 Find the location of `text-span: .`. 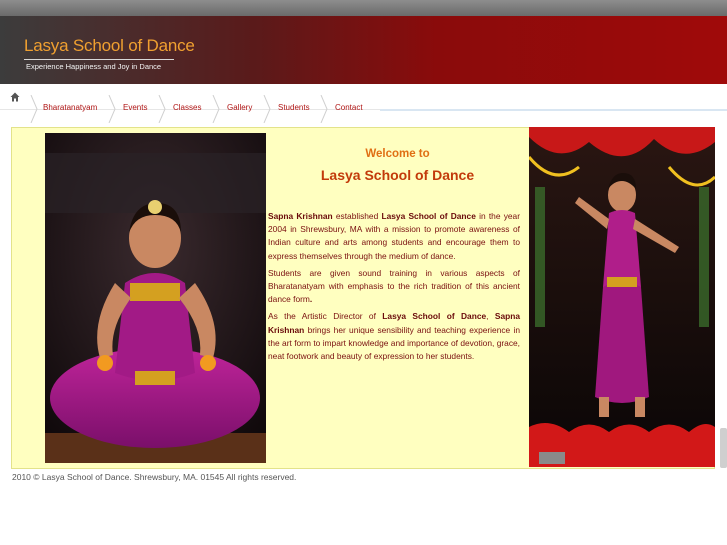

text-span: . is located at coordinates (311, 299).